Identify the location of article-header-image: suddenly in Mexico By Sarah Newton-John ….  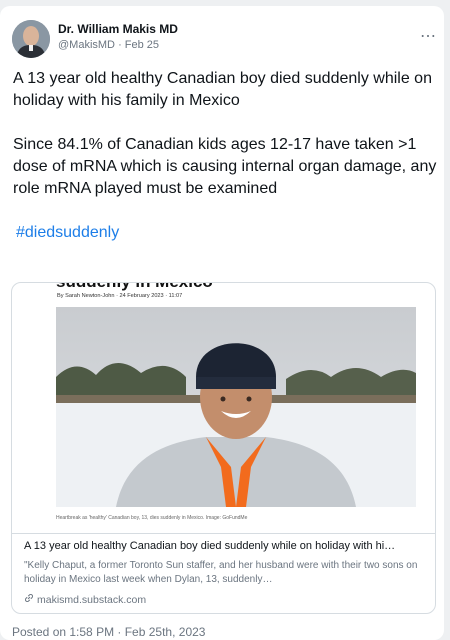
(223, 295).